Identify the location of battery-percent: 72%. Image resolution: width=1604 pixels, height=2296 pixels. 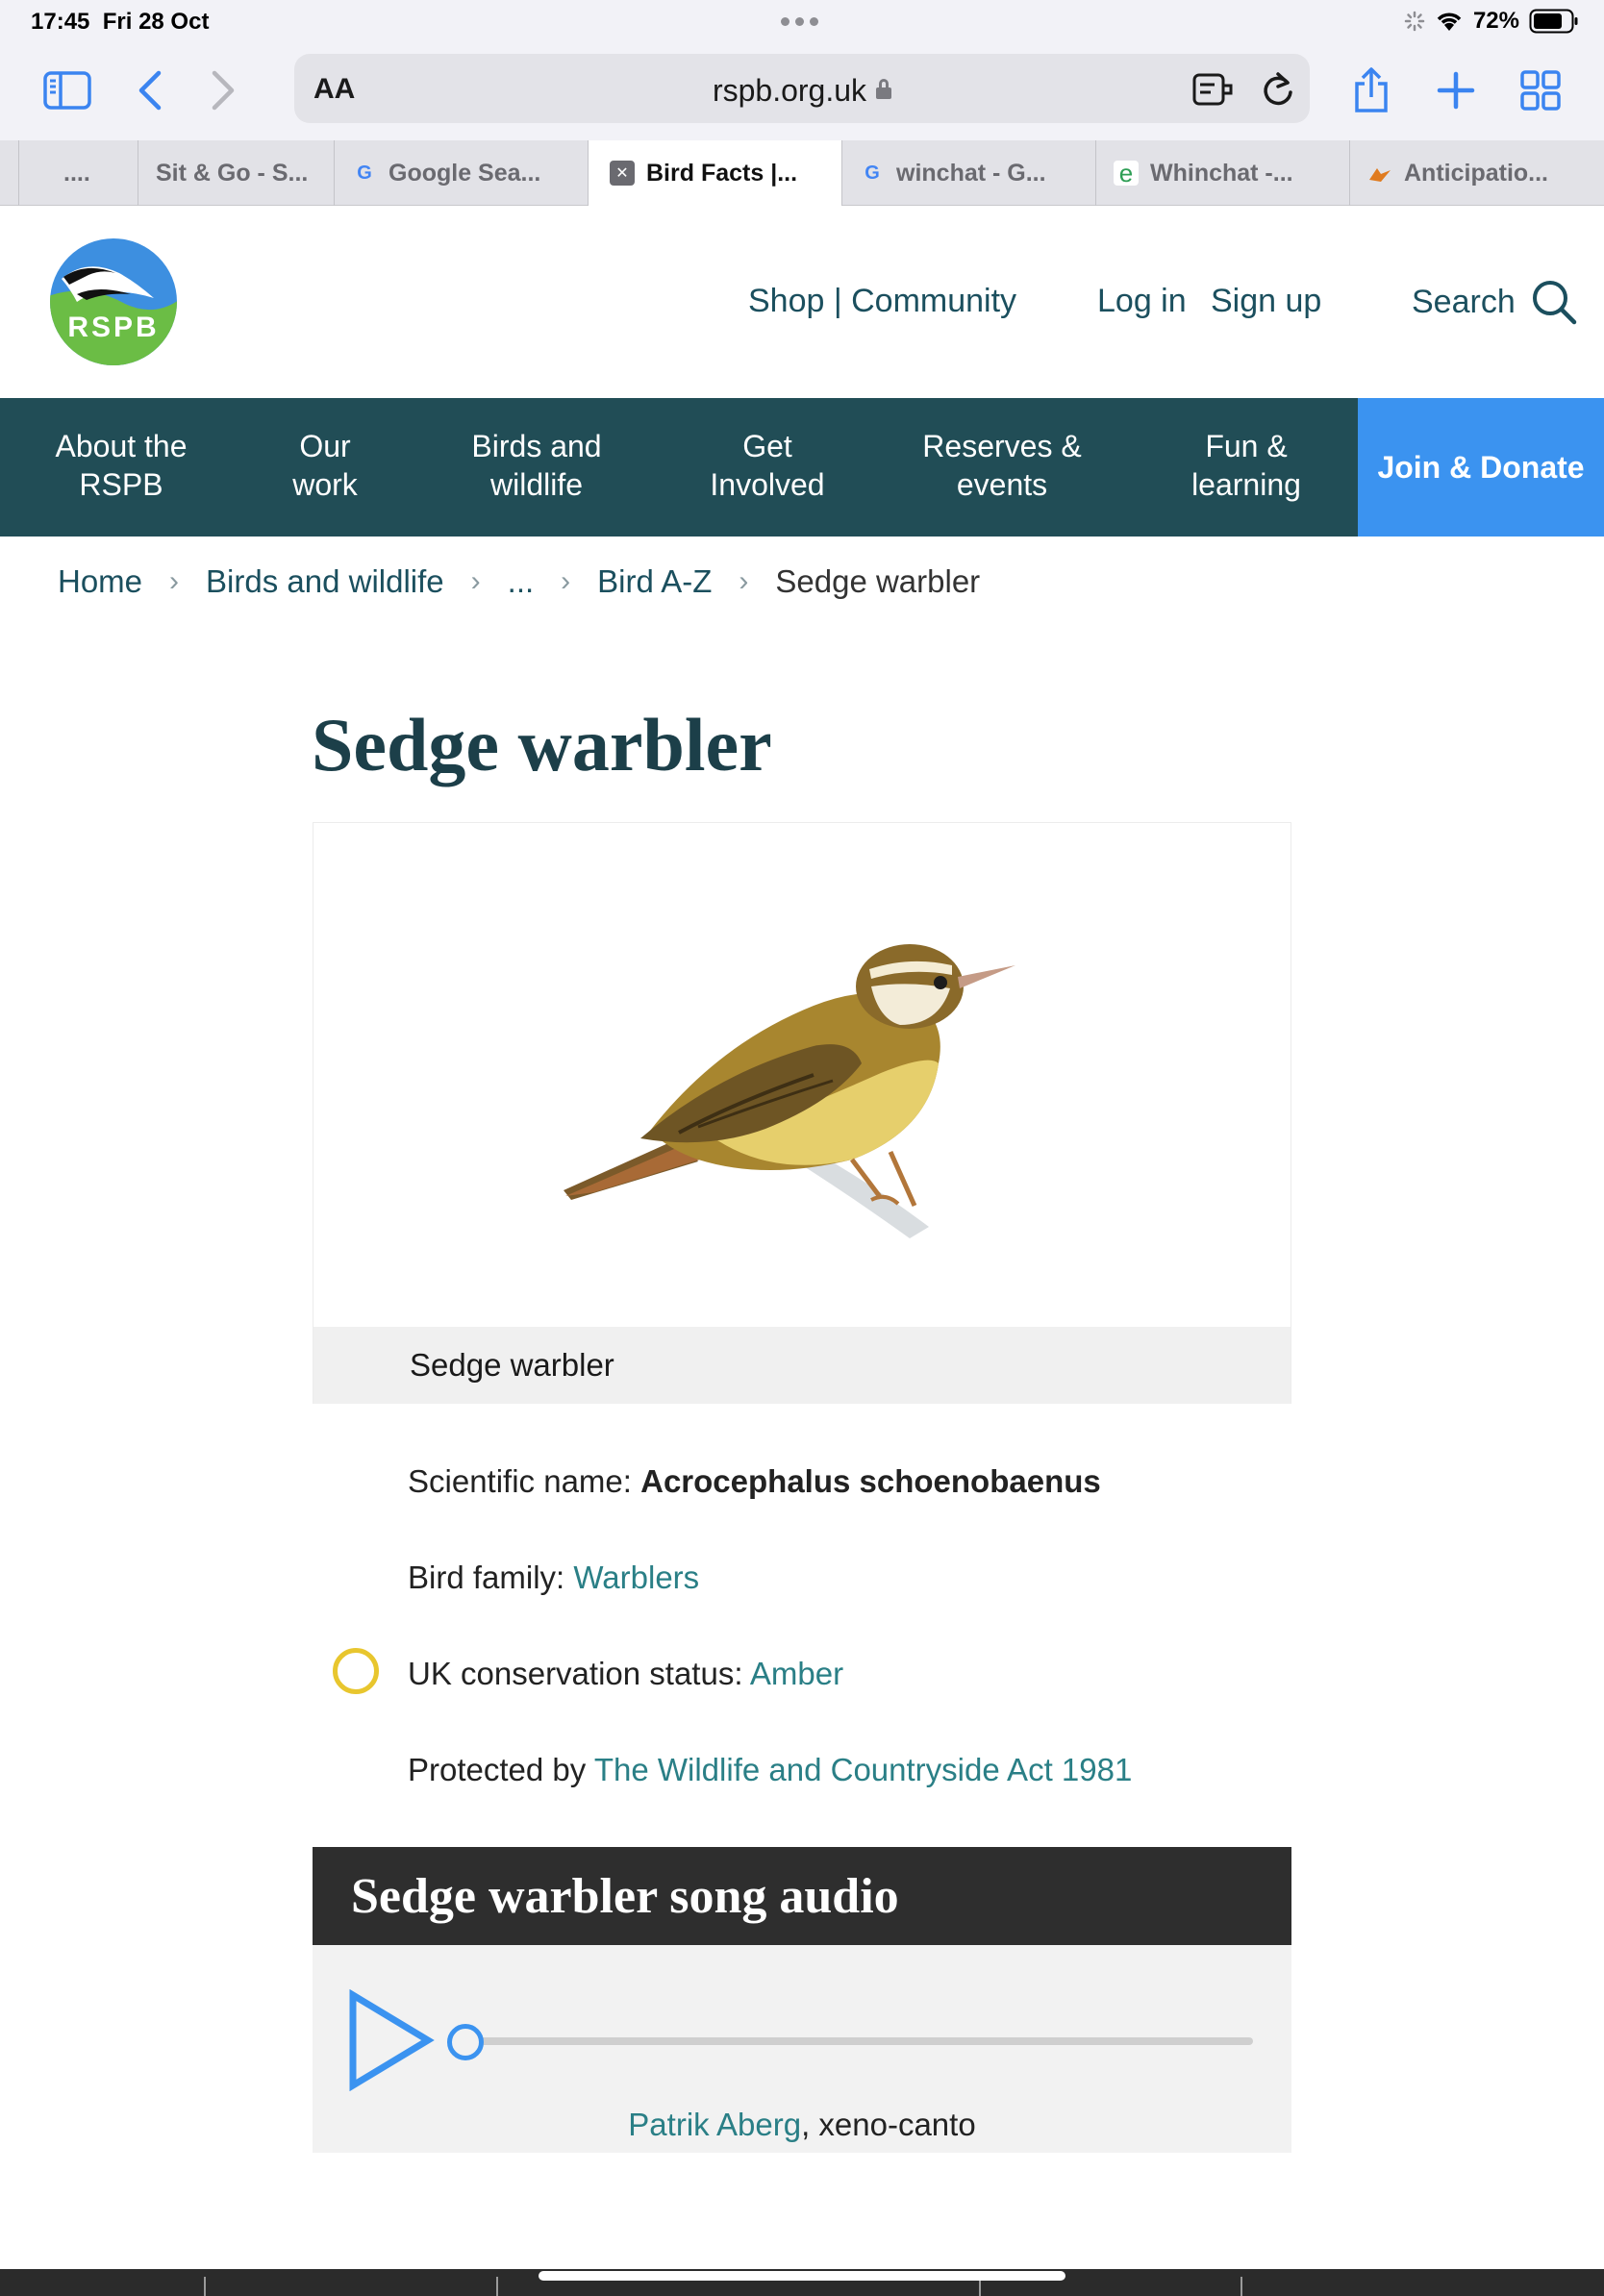
(1495, 21).